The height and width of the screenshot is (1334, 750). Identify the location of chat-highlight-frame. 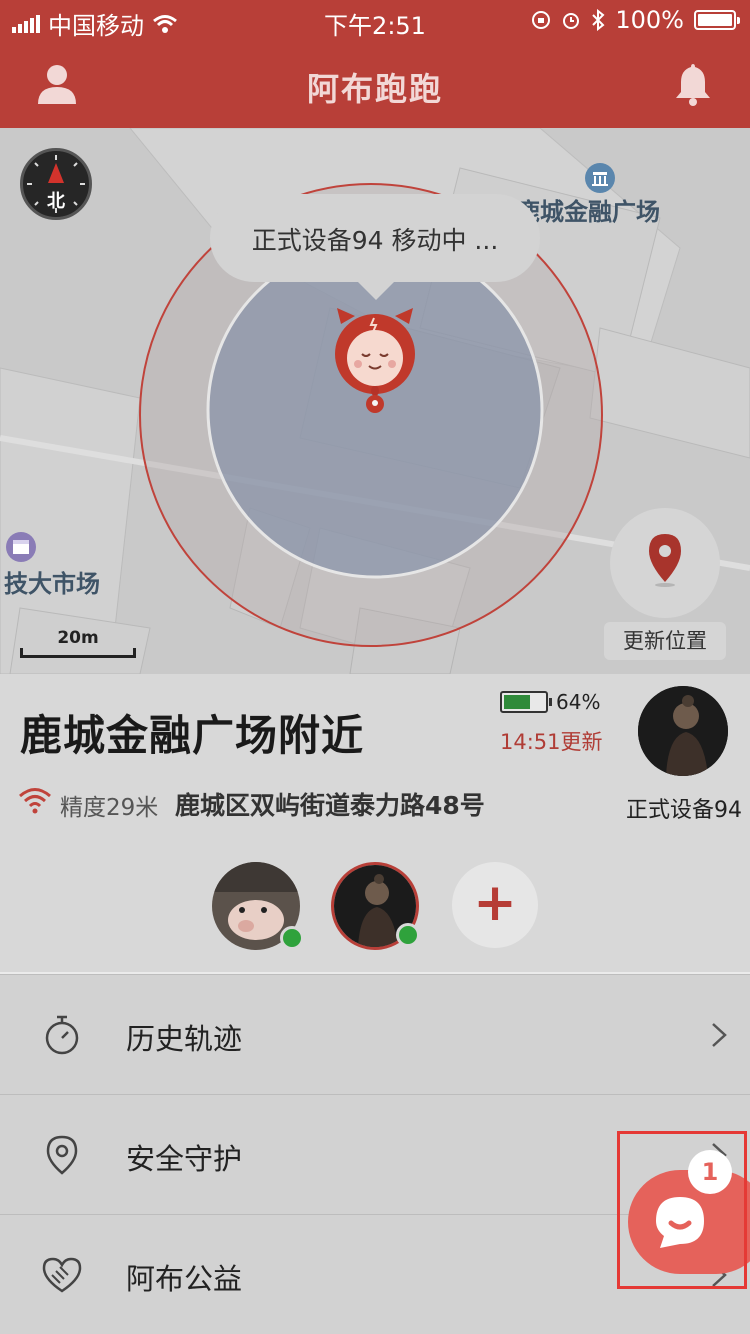
(682, 1210).